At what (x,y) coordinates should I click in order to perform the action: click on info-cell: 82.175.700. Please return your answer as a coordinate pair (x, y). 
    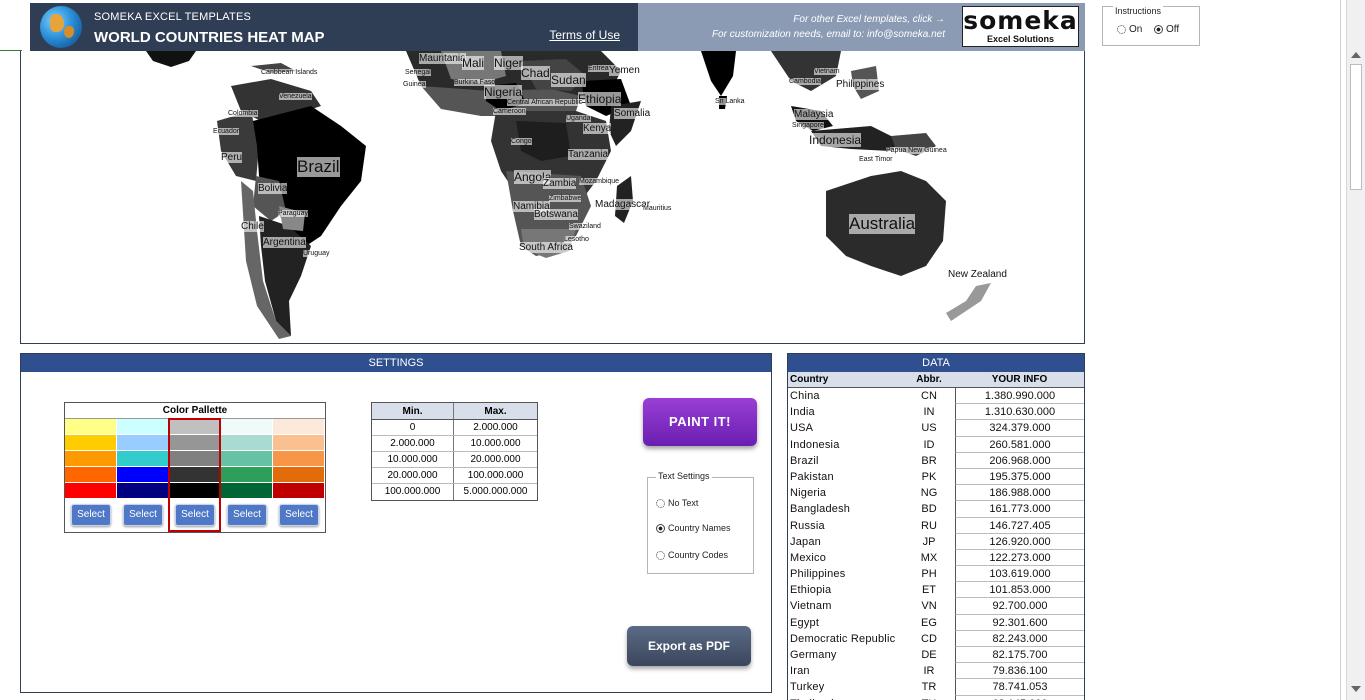
    Looking at the image, I should click on (1019, 655).